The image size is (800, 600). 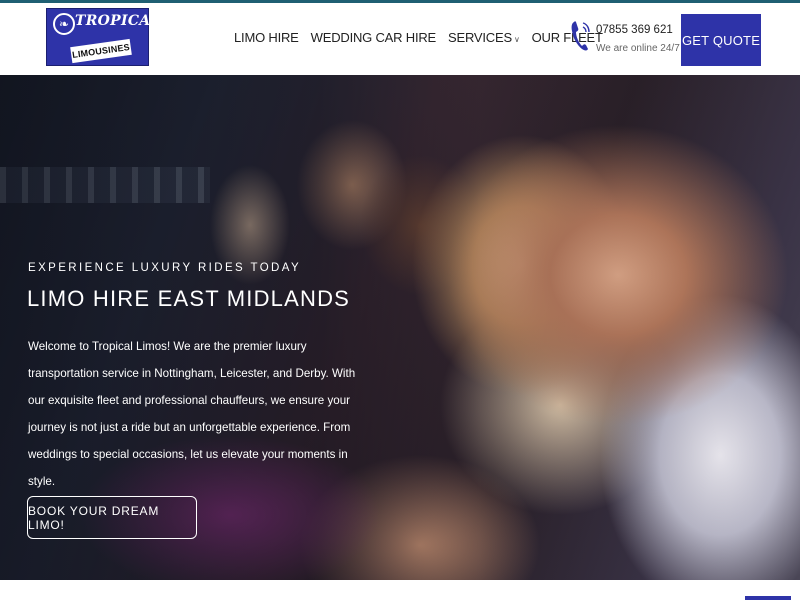 I want to click on nav-item-services-label: SERVICES, so click(x=480, y=37).